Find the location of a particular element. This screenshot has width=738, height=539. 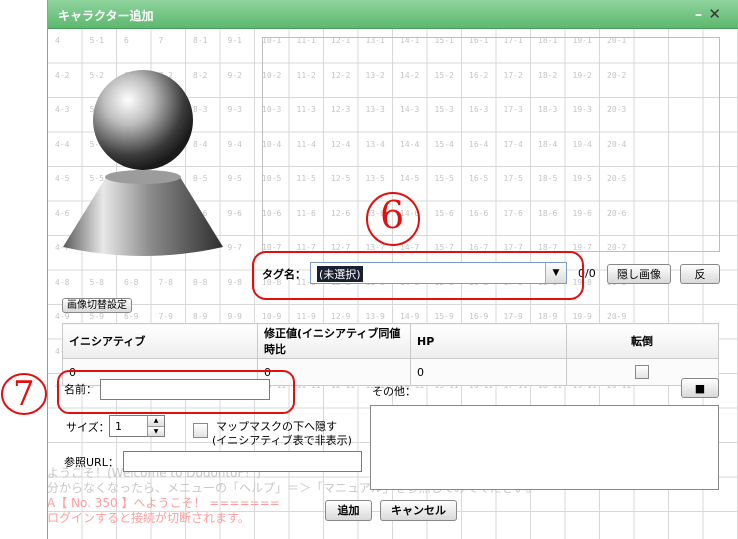

column-initiative: イニシアティブ is located at coordinates (160, 341).